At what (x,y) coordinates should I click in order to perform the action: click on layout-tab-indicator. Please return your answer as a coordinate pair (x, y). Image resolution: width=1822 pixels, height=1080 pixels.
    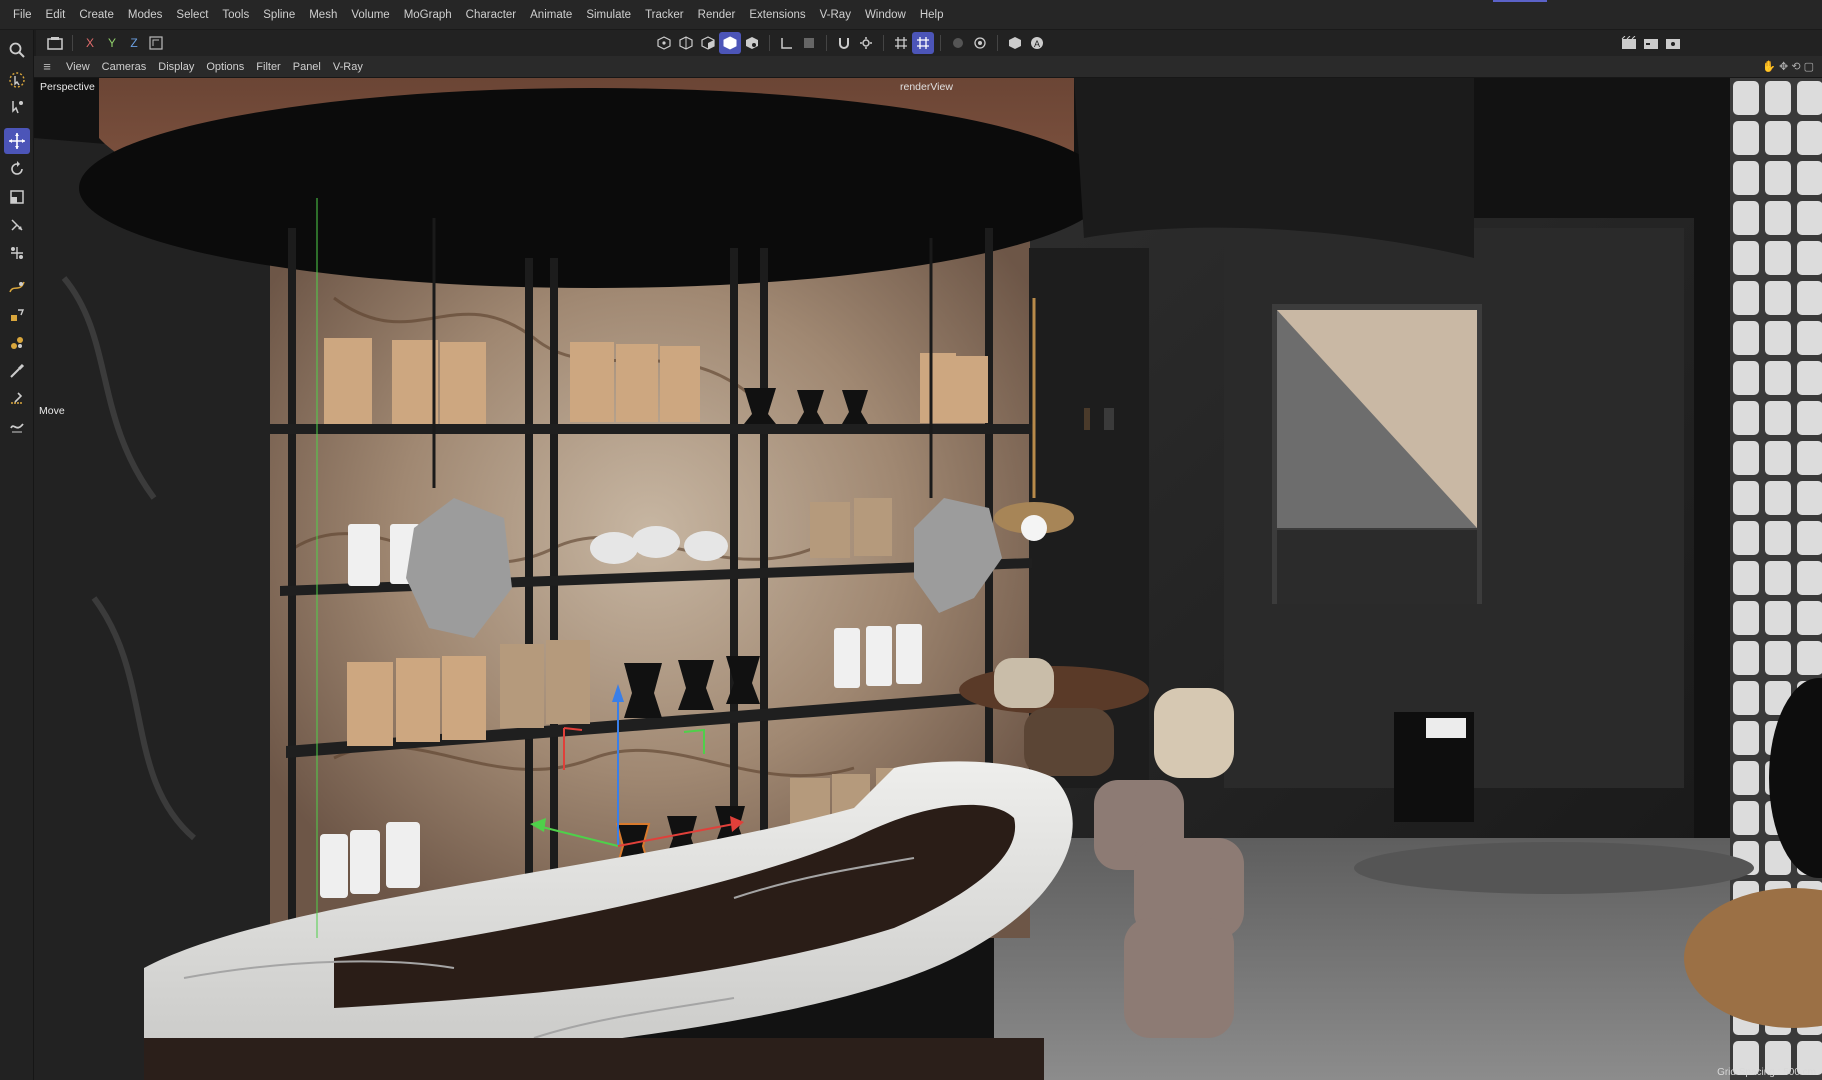
    Looking at the image, I should click on (1520, 1).